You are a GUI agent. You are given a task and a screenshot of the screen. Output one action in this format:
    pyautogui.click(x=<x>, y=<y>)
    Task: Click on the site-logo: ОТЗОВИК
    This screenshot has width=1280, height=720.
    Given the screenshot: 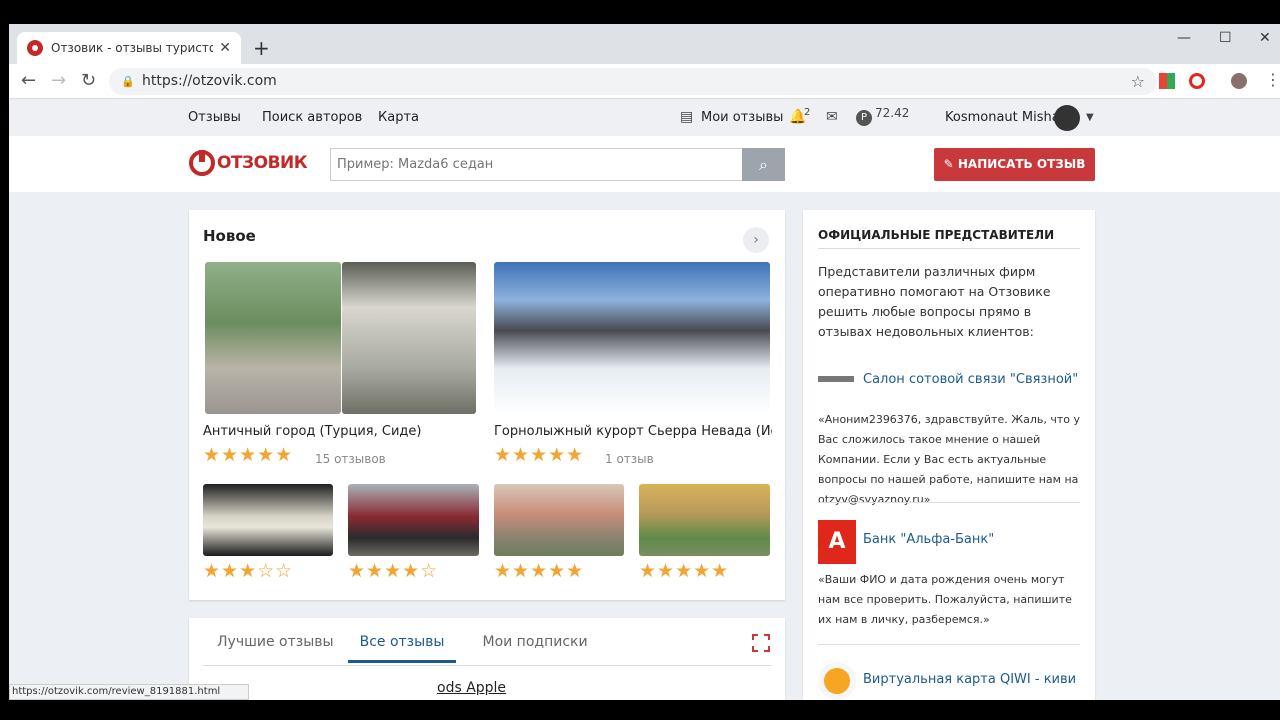 What is the action you would take?
    pyautogui.click(x=248, y=163)
    